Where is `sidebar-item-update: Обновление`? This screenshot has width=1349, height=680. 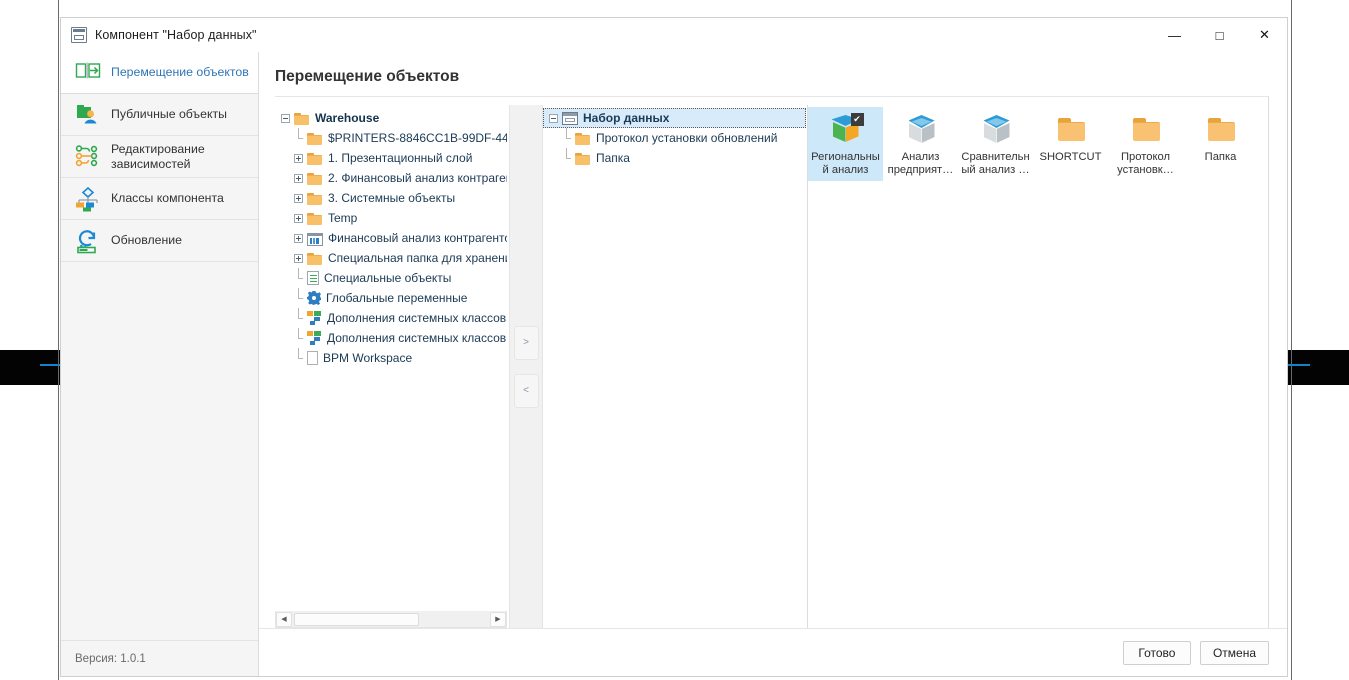
sidebar-item-update: Обновление is located at coordinates (159, 241).